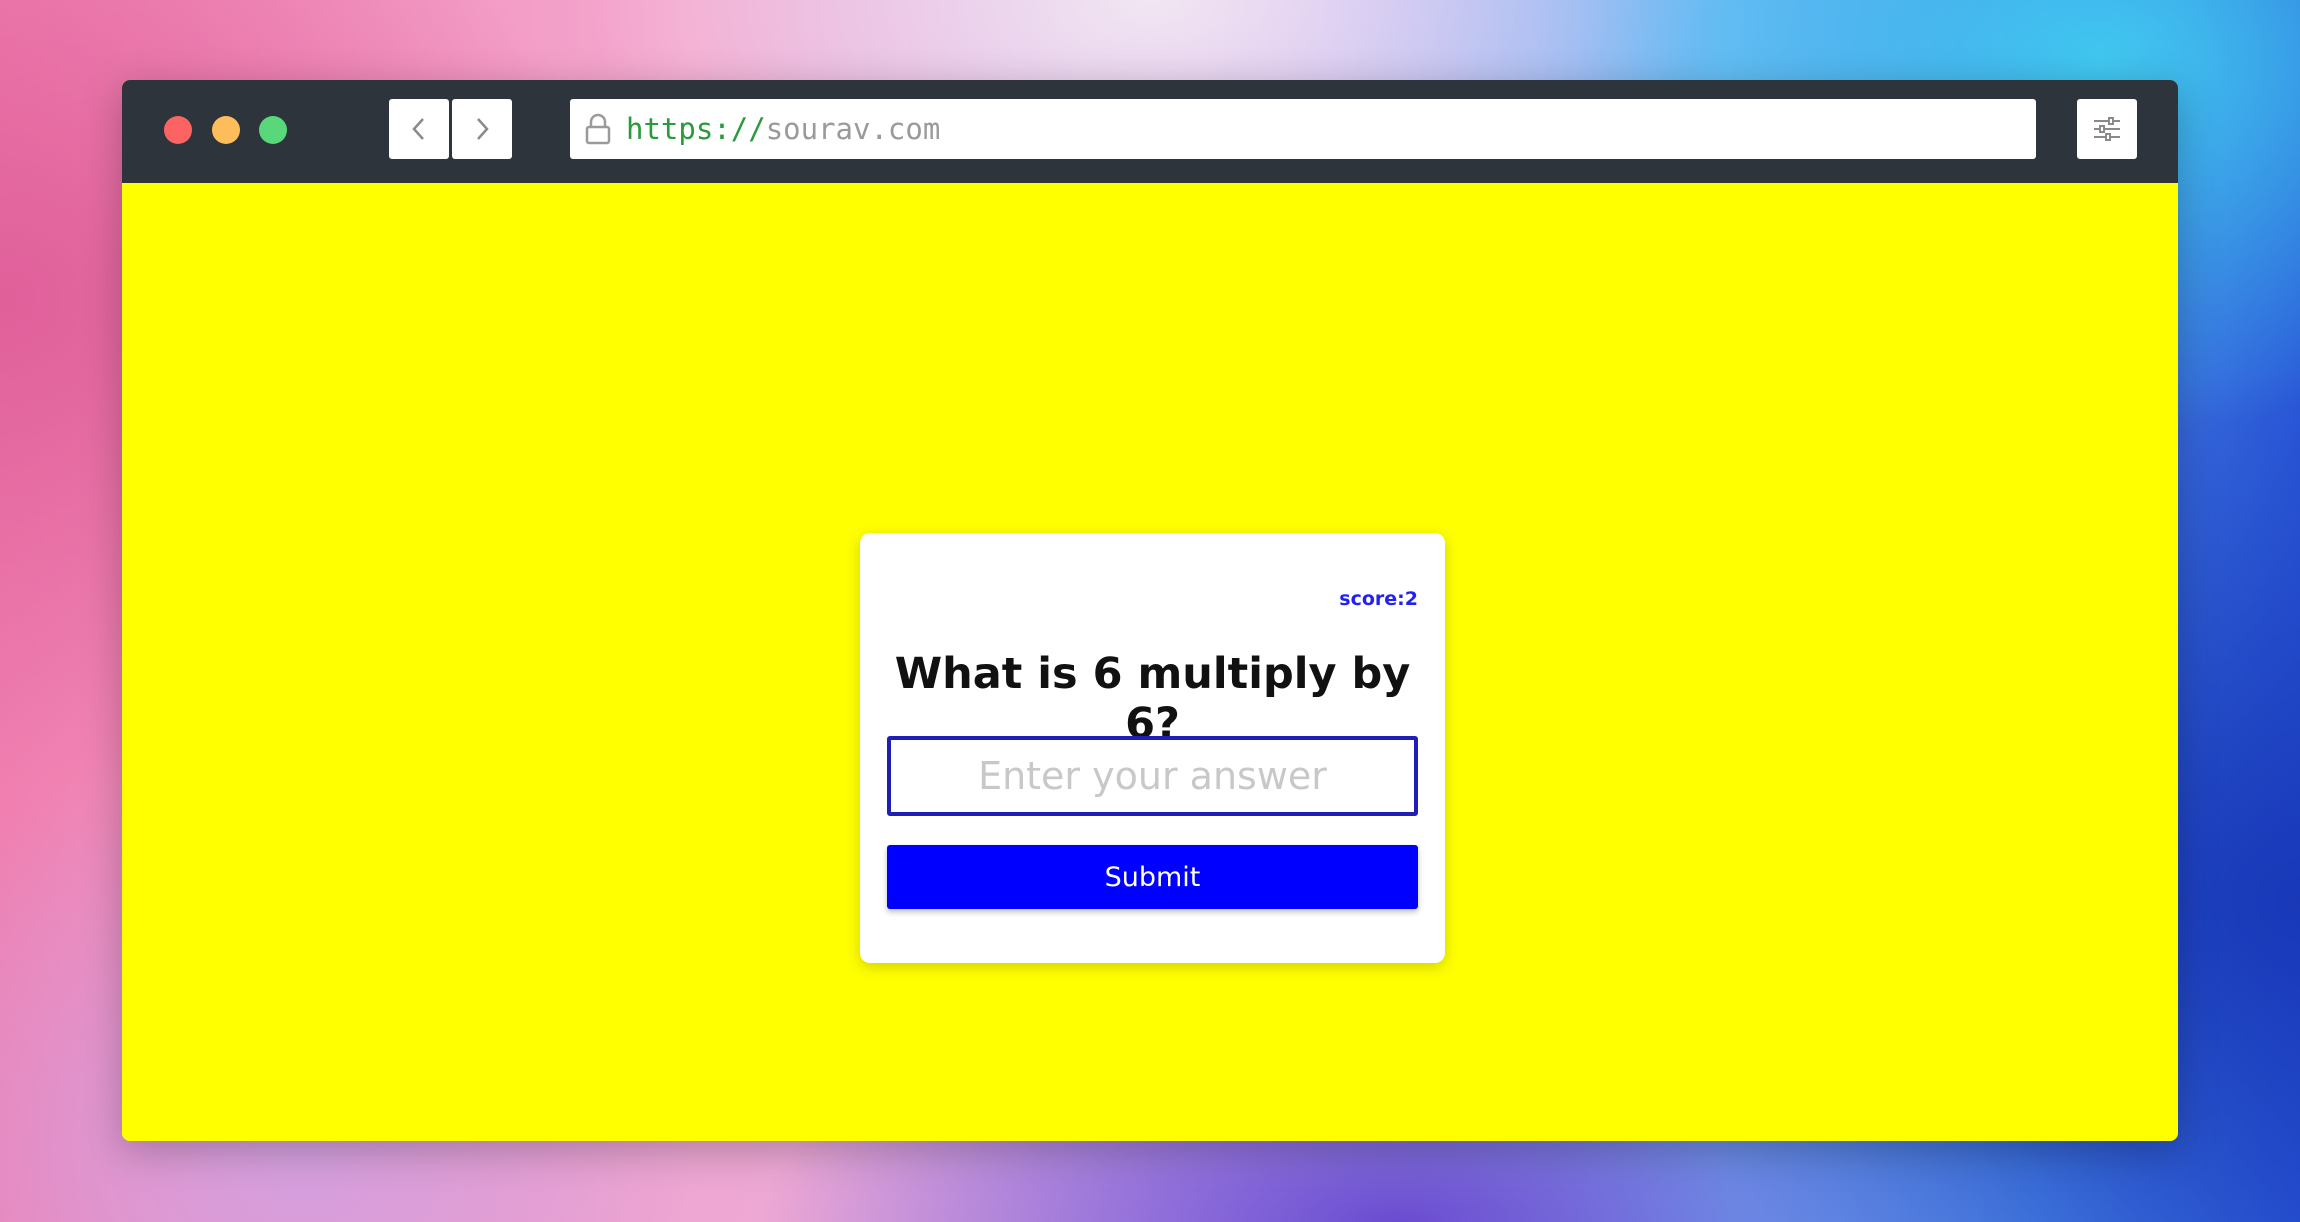 The width and height of the screenshot is (2300, 1222). Describe the element at coordinates (1303, 129) in the screenshot. I see `address-bar: https://sourav.com` at that location.